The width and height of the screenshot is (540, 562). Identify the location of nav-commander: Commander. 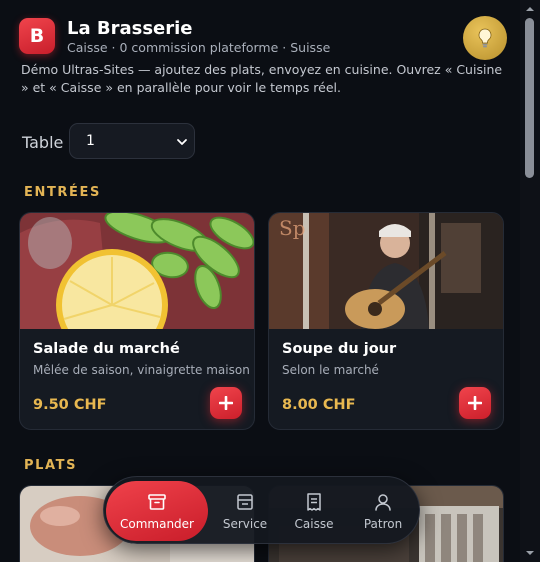
(157, 511).